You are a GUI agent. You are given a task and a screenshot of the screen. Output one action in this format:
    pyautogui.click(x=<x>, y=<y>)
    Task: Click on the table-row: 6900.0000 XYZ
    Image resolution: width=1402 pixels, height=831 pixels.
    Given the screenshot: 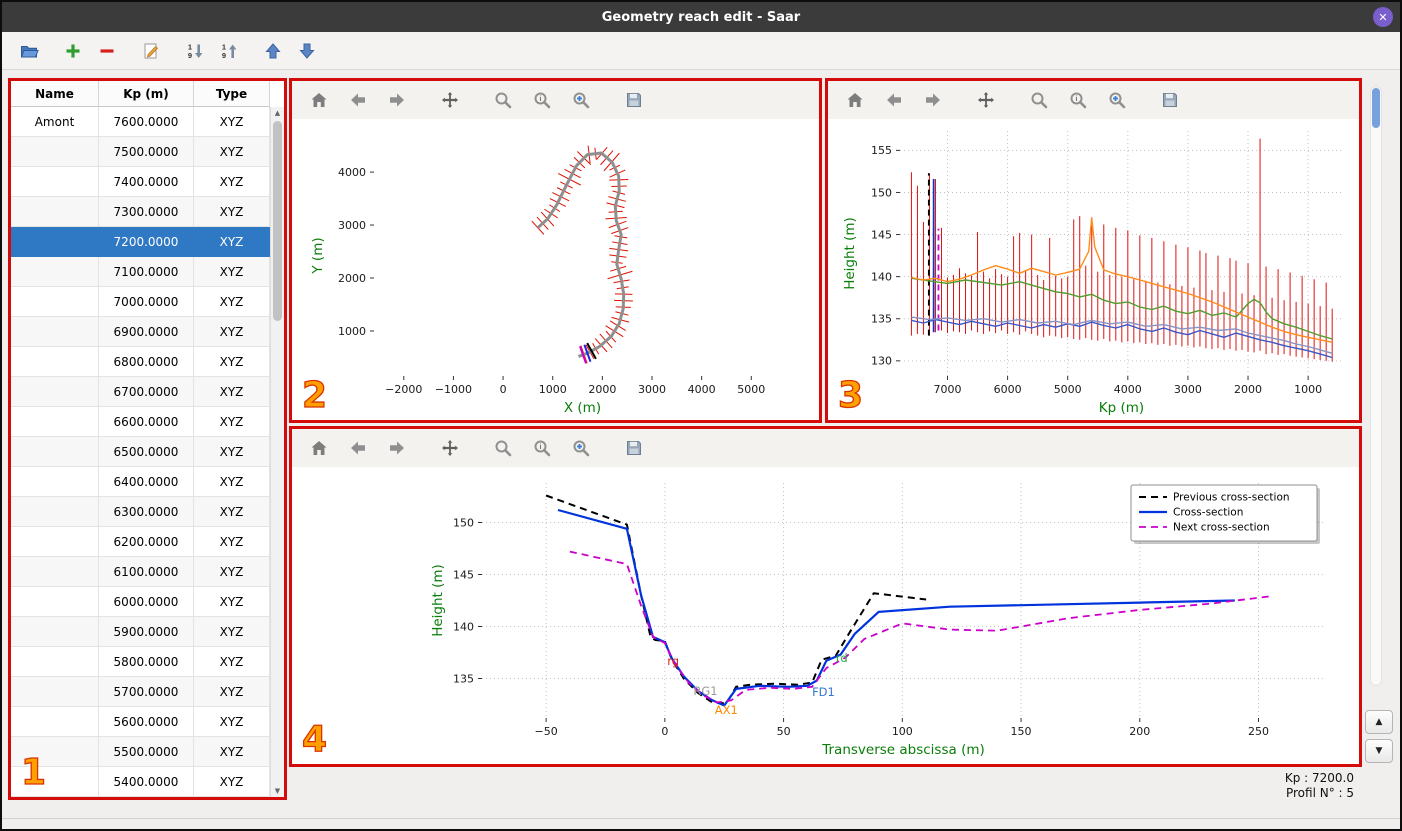 What is the action you would take?
    pyautogui.click(x=140, y=332)
    